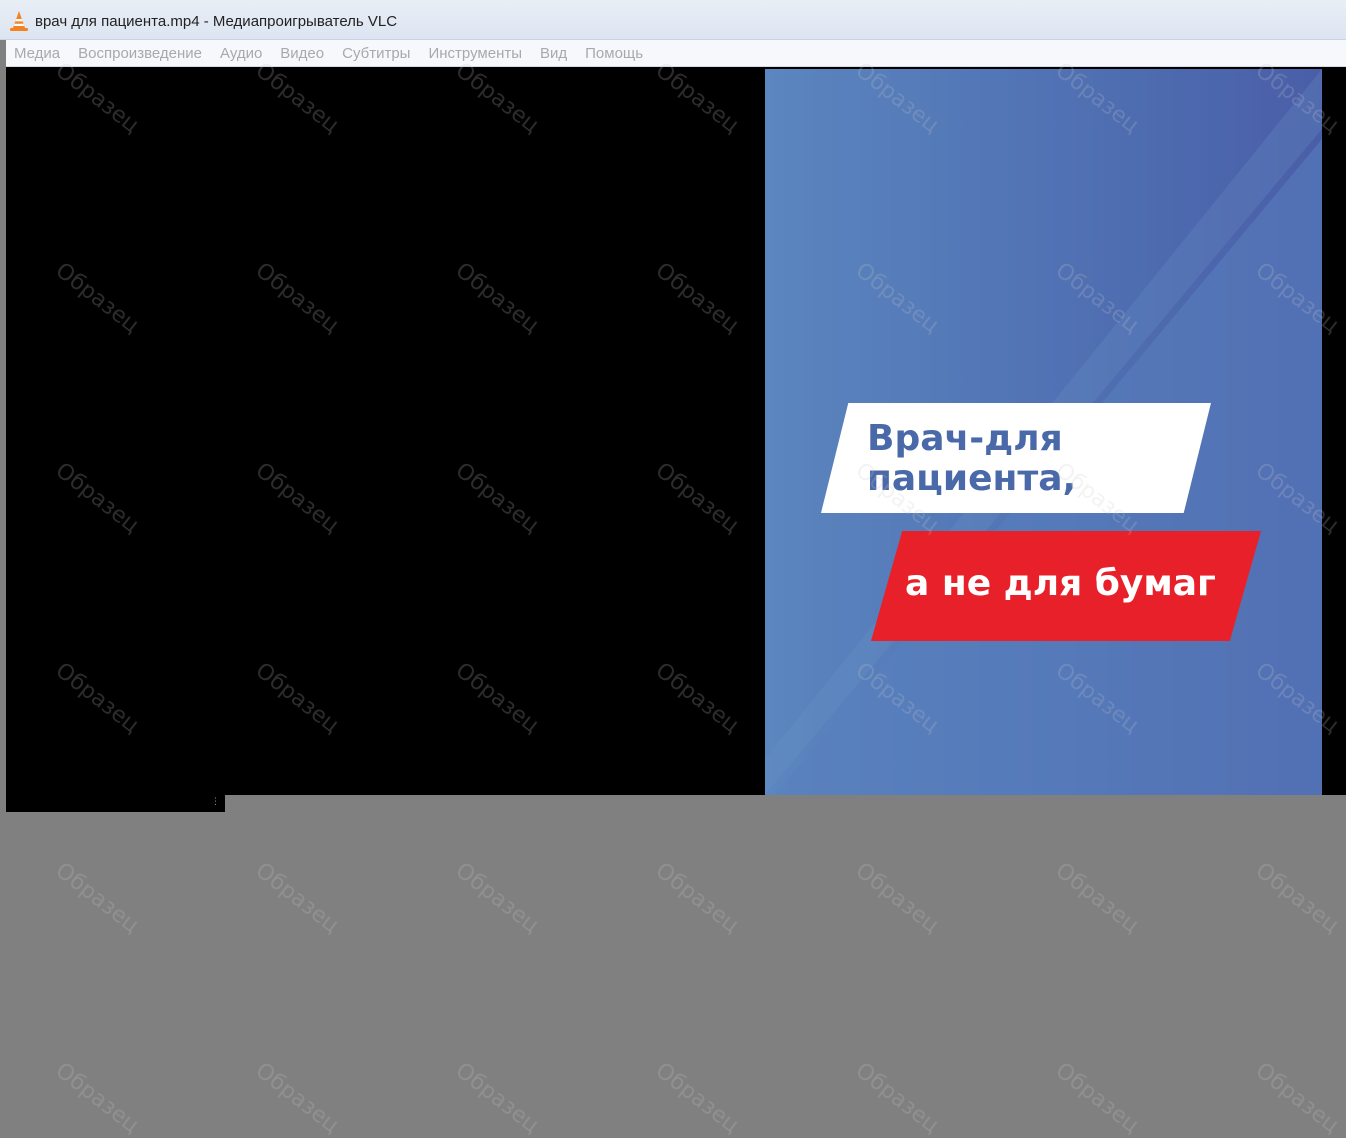 The height and width of the screenshot is (1138, 1346). I want to click on vlc-cone-icon, so click(19, 21).